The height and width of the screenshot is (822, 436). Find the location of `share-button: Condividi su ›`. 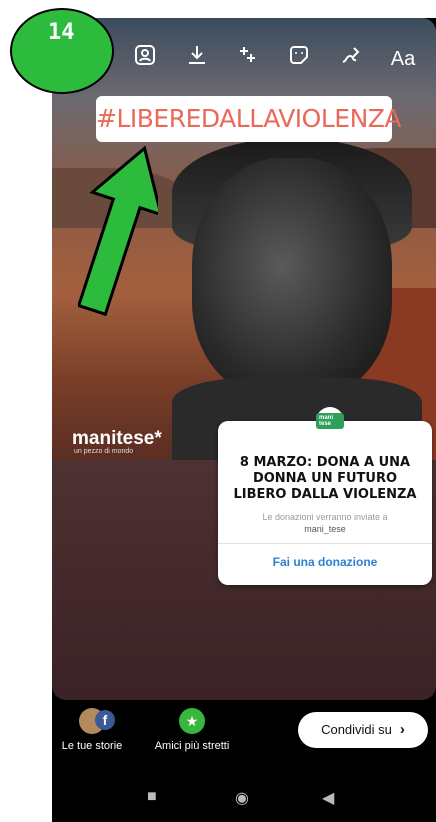

share-button: Condividi su › is located at coordinates (363, 730).